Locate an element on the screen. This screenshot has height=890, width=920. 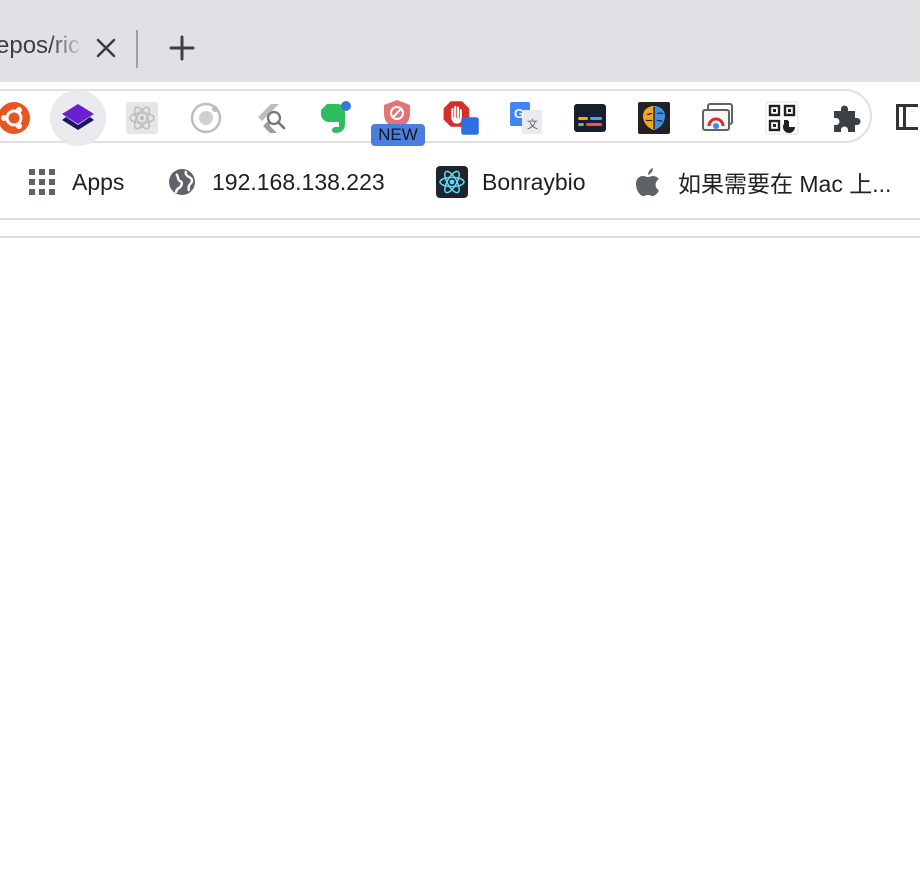
apple-icon is located at coordinates (648, 182).